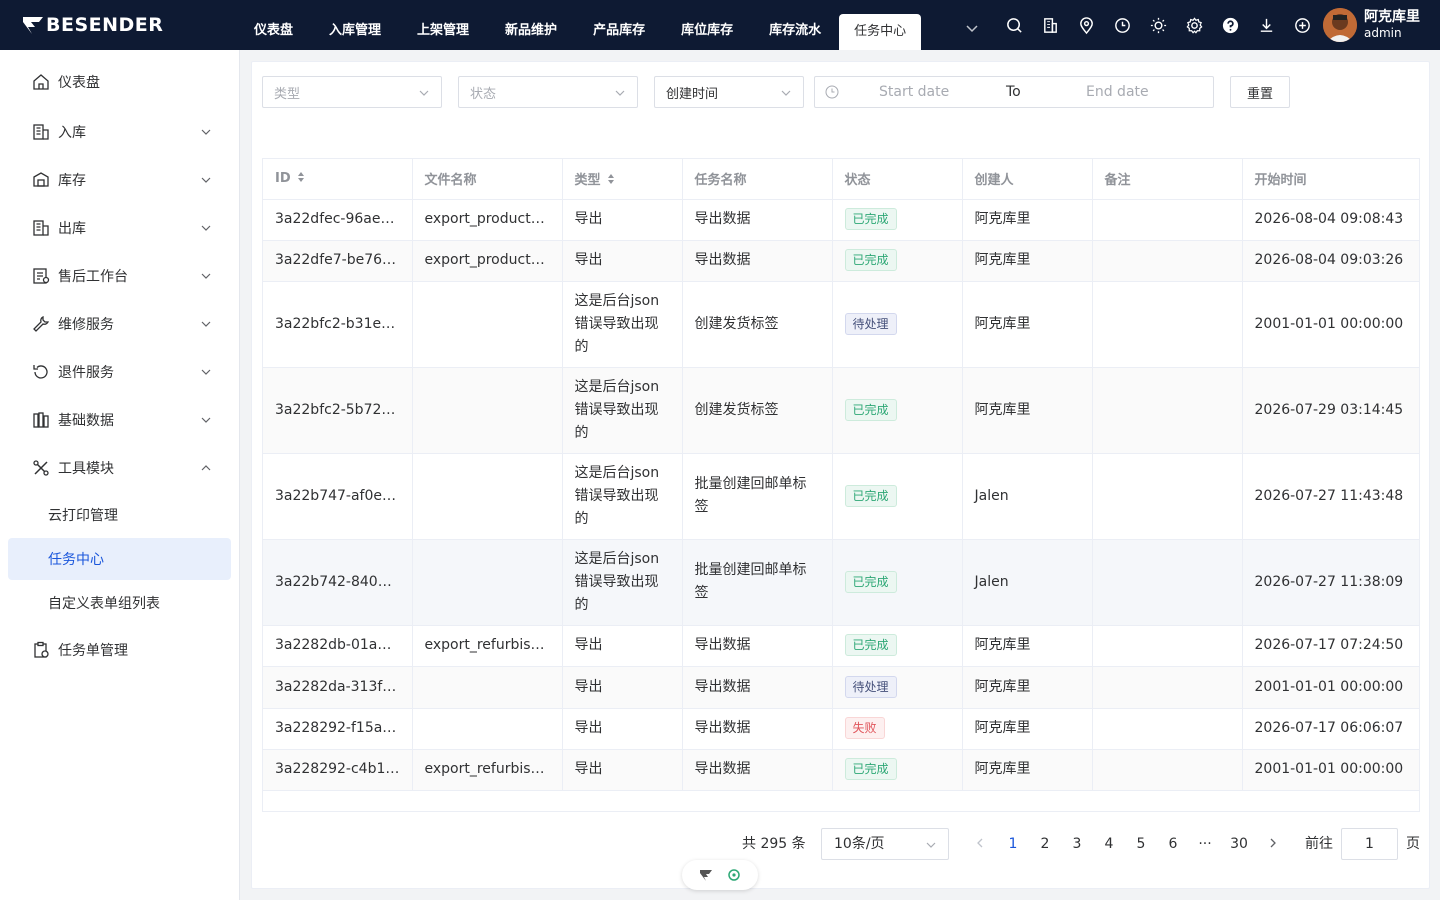  I want to click on gear-button, so click(1194, 25).